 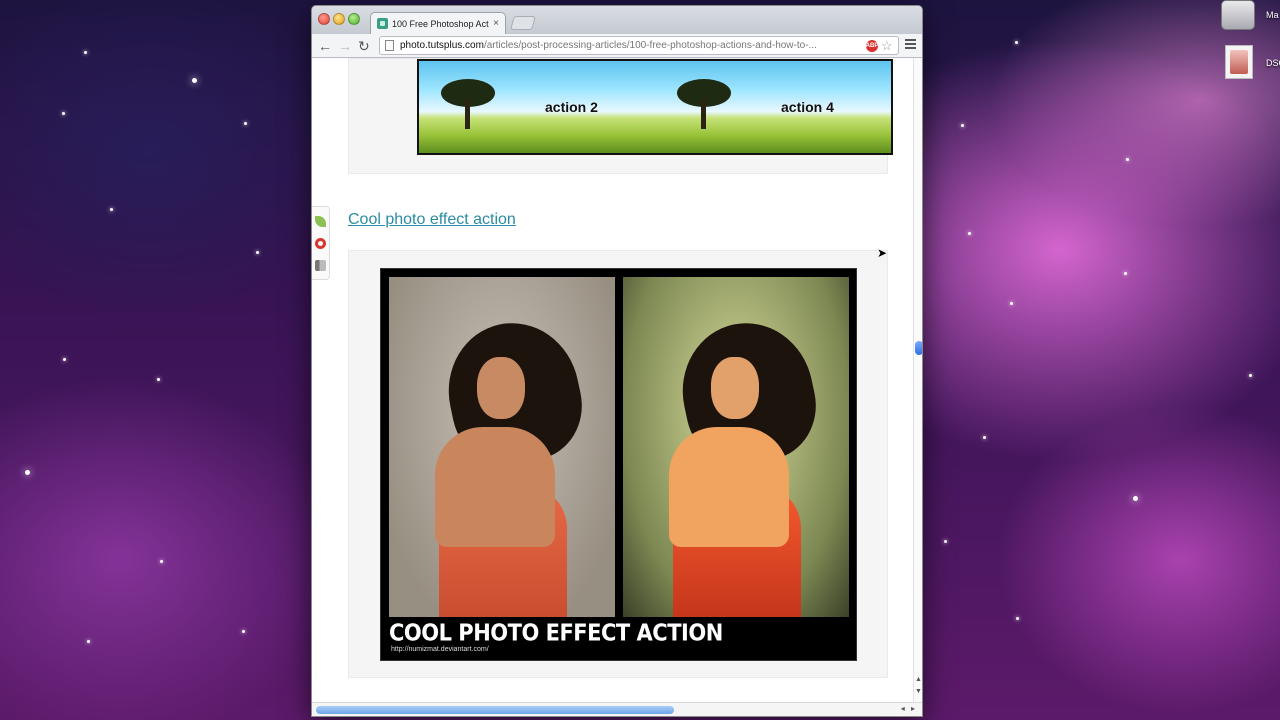 What do you see at coordinates (571, 107) in the screenshot?
I see `banner-label-action-2: action 2` at bounding box center [571, 107].